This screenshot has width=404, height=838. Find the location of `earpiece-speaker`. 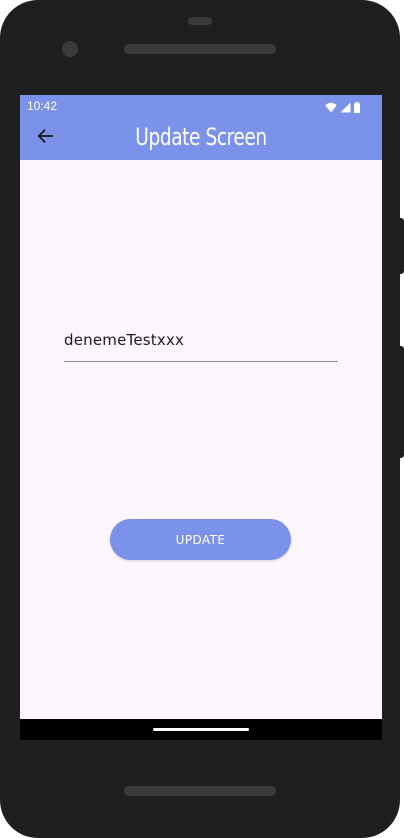

earpiece-speaker is located at coordinates (200, 49).